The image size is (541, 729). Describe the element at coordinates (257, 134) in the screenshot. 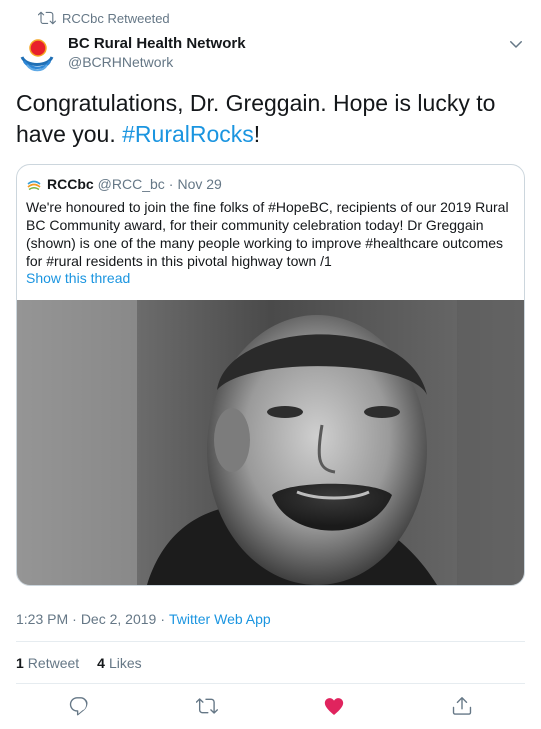

I see `tweet-text-end: !` at that location.